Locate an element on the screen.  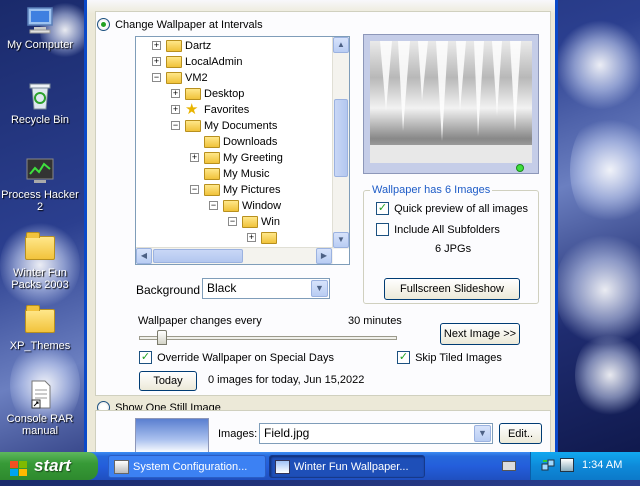
interval-value: 30 minutes is located at coordinates (375, 321).